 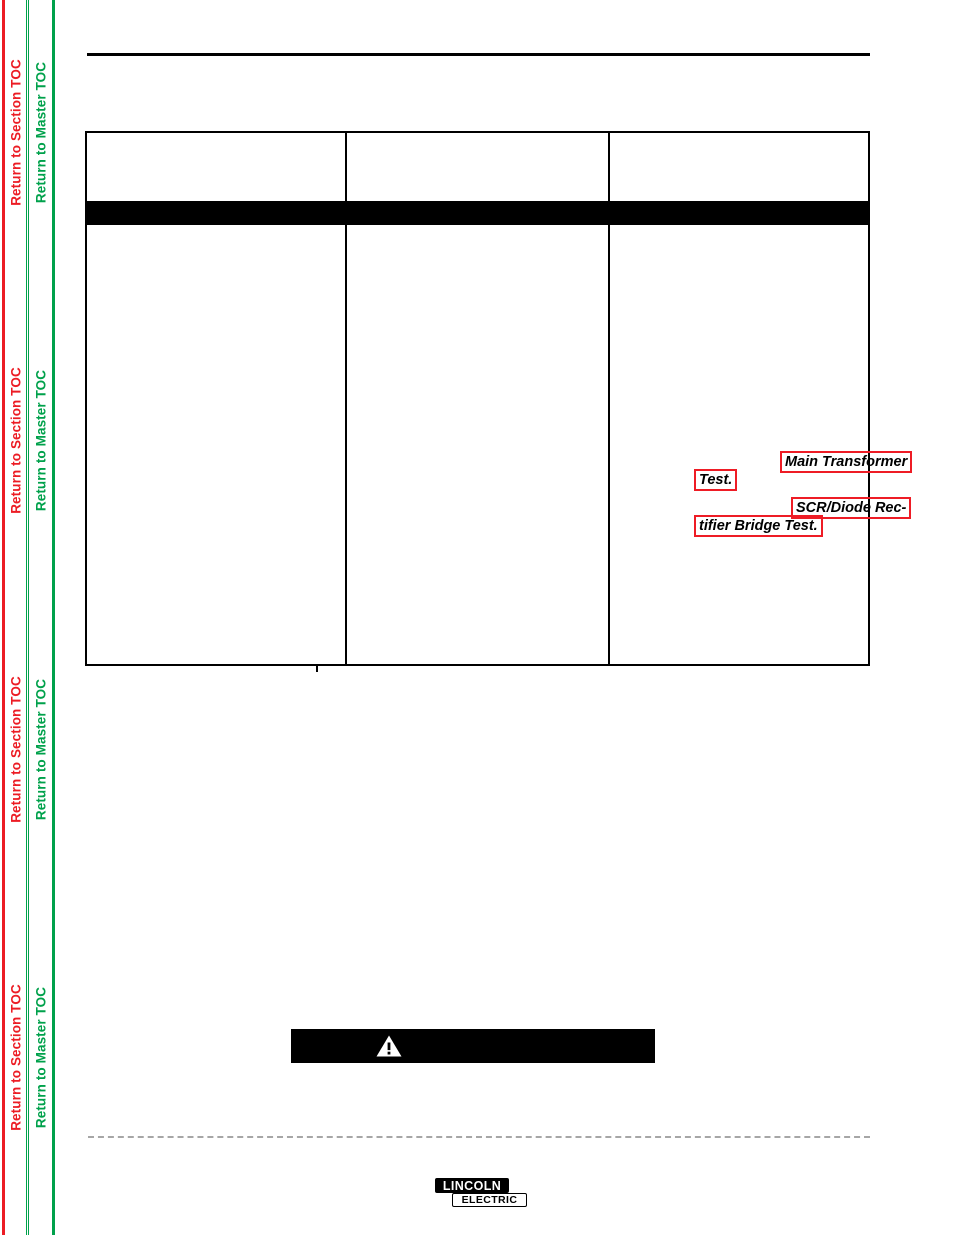 I want to click on footer-divider, so click(x=479, y=1137).